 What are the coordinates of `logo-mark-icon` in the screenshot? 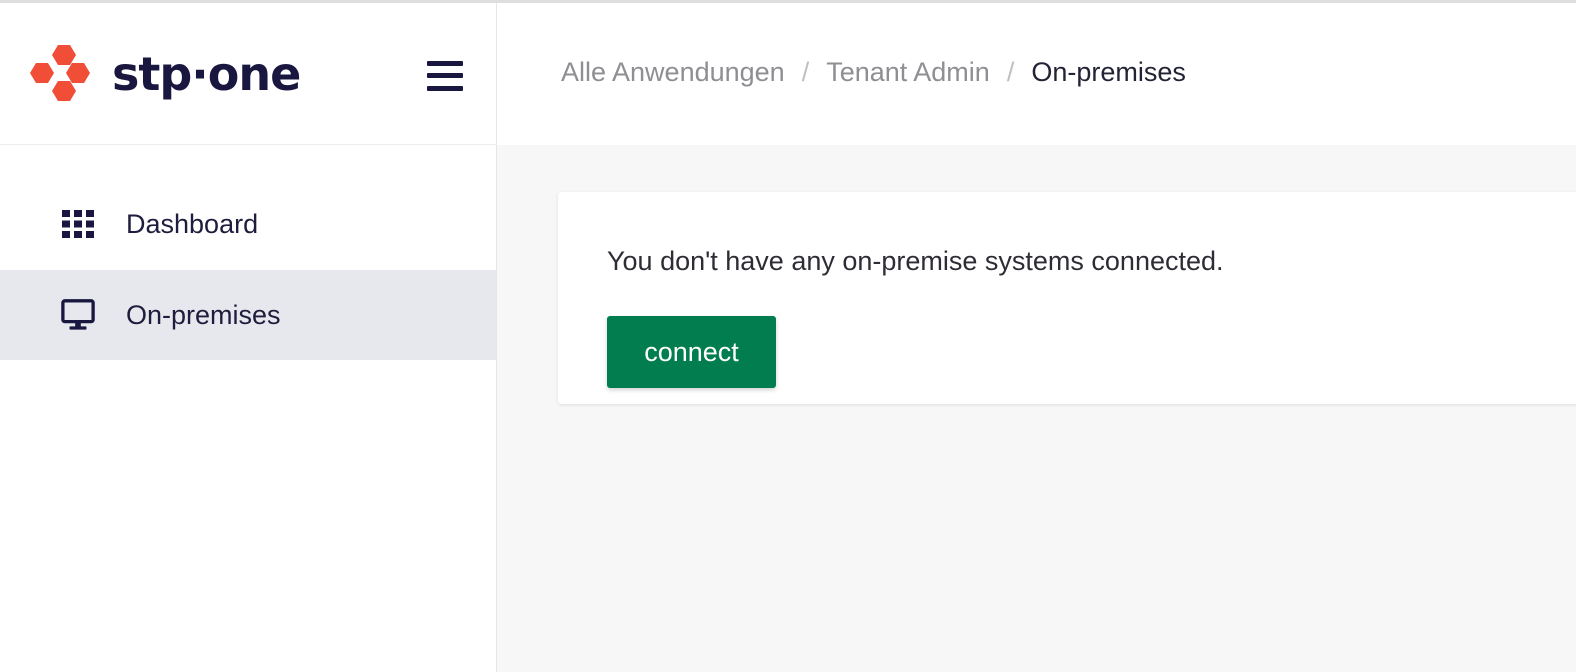 It's located at (60, 73).